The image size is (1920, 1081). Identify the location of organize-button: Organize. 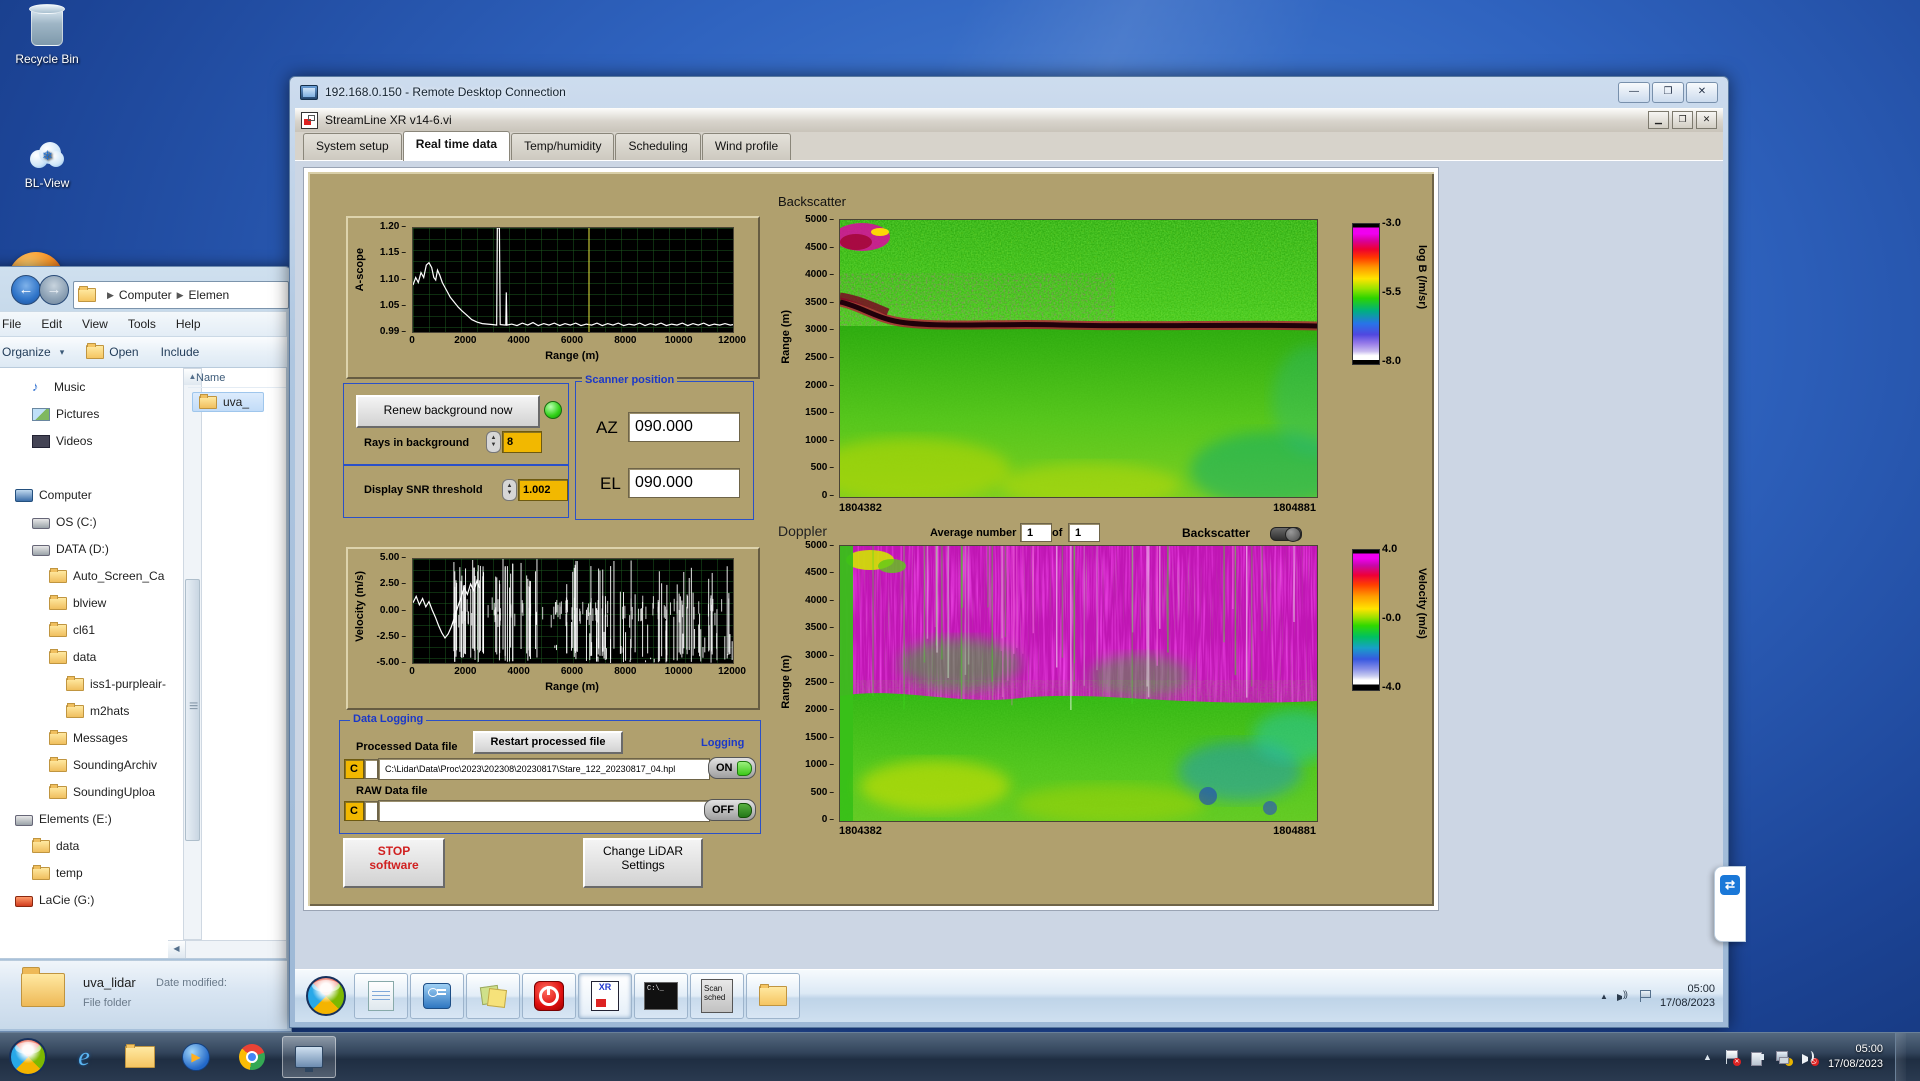
(37, 352).